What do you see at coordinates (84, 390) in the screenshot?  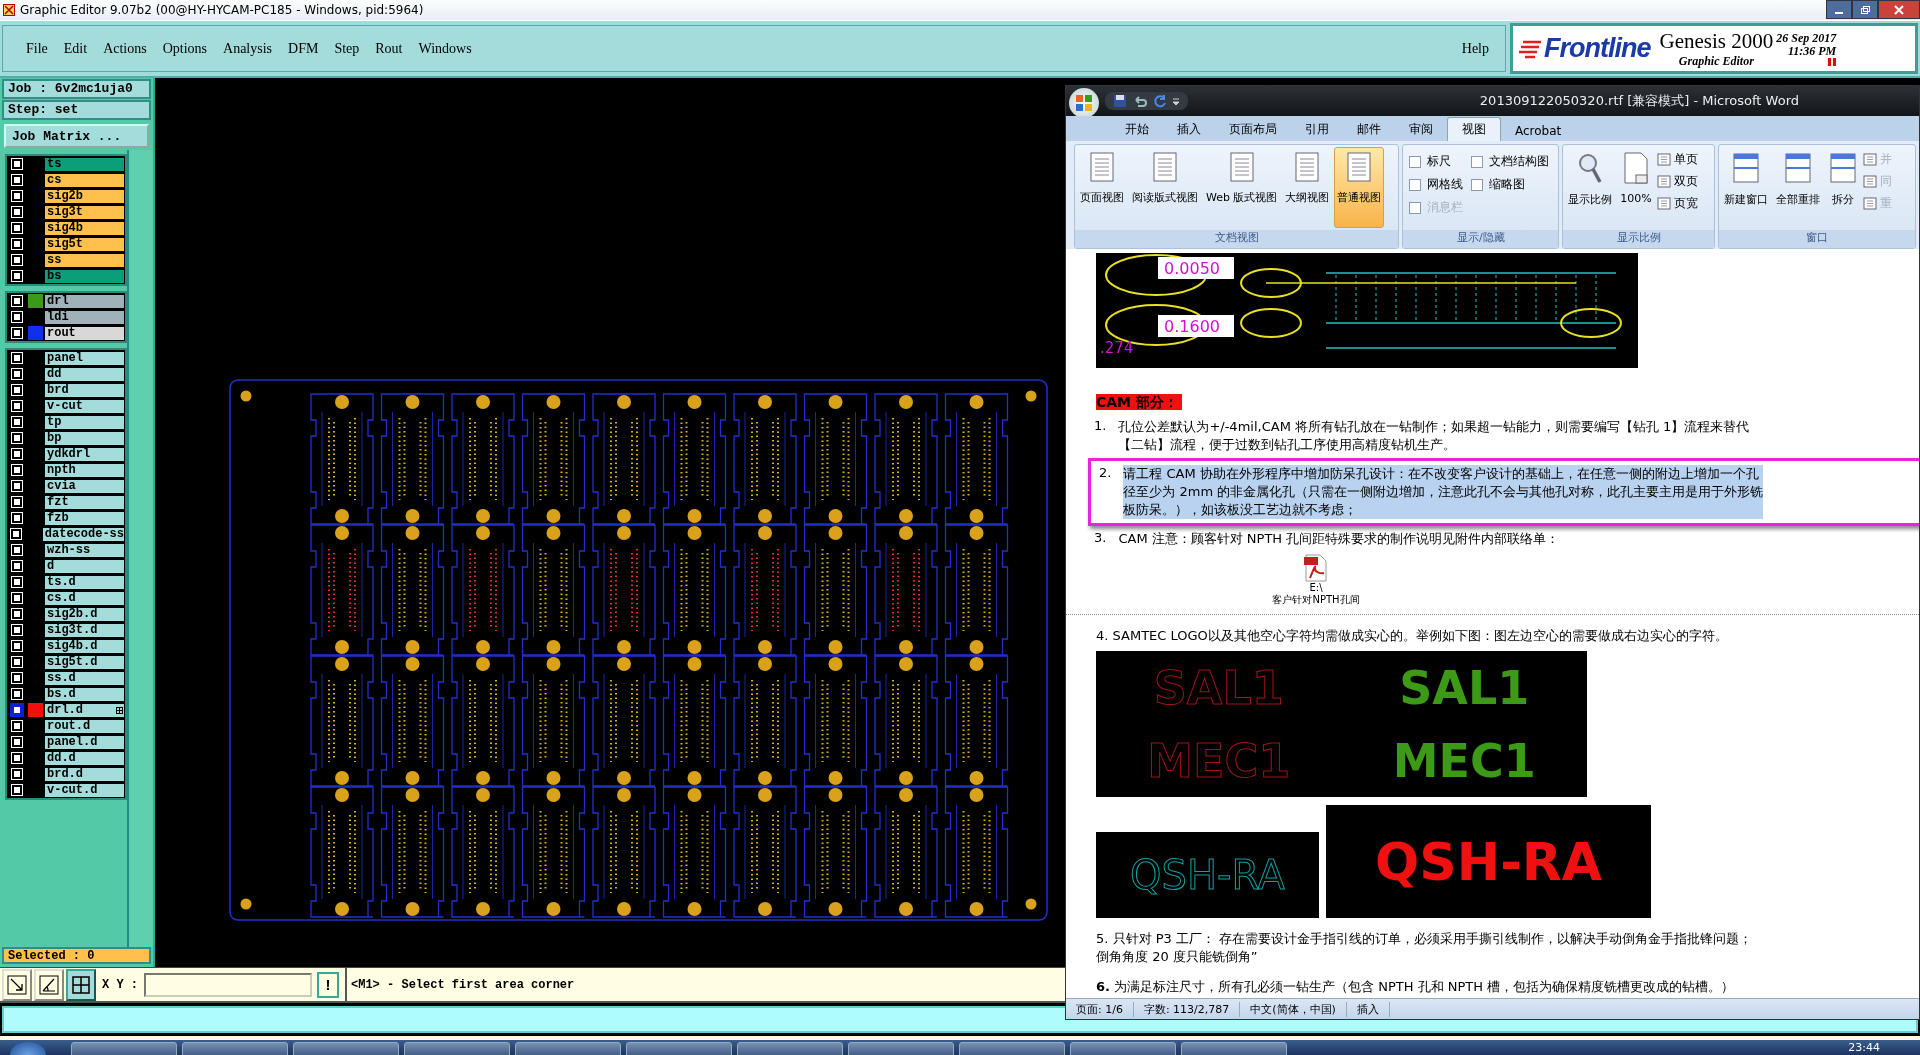 I see `layer-name: brd` at bounding box center [84, 390].